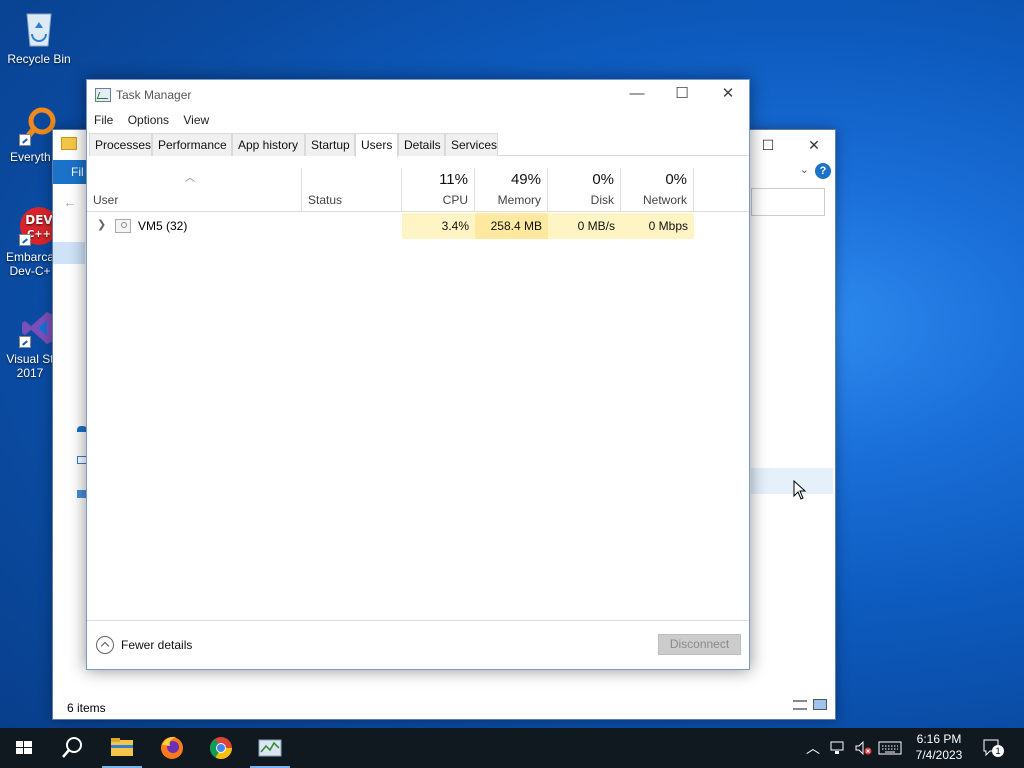 The image size is (1024, 768). I want to click on svg-text: DEV, so click(39, 220).